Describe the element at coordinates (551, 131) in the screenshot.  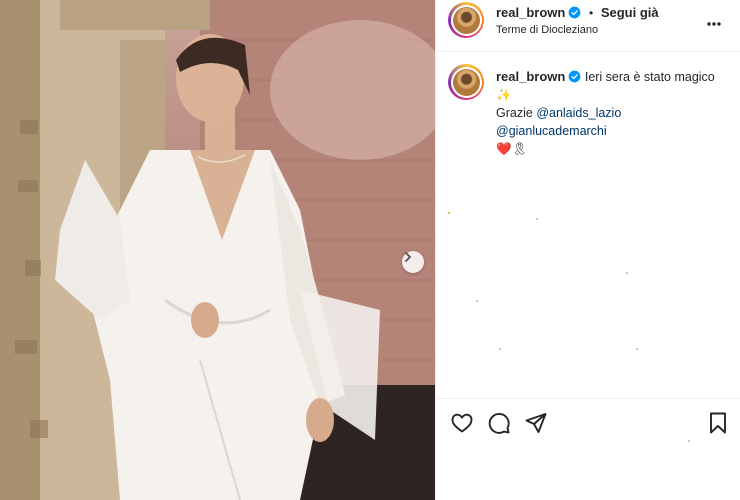
I see `mention-link-2: @gianlucademarchi` at that location.